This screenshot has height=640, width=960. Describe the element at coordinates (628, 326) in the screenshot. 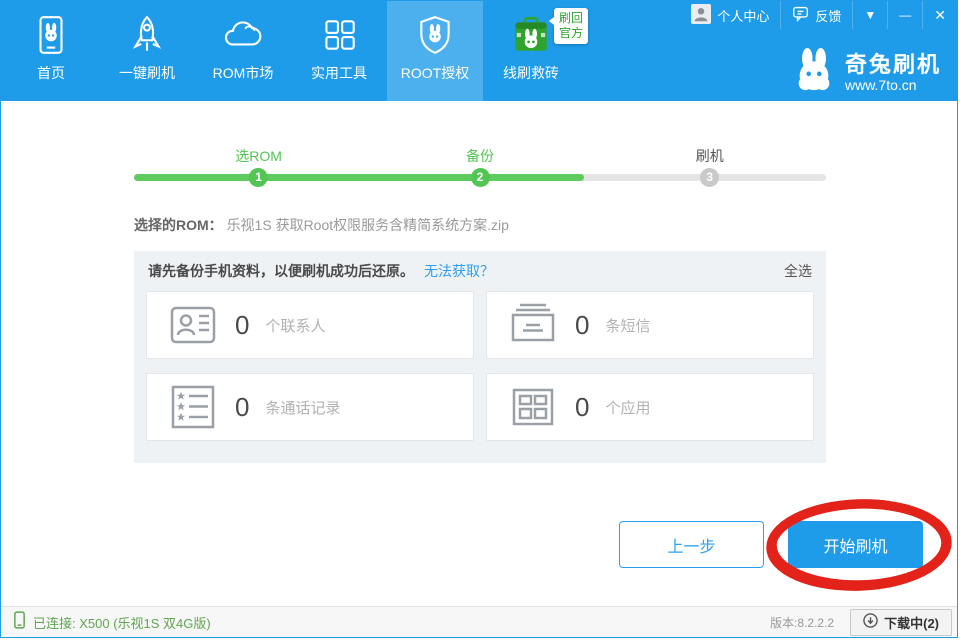

I see `sms-label: 条短信` at that location.